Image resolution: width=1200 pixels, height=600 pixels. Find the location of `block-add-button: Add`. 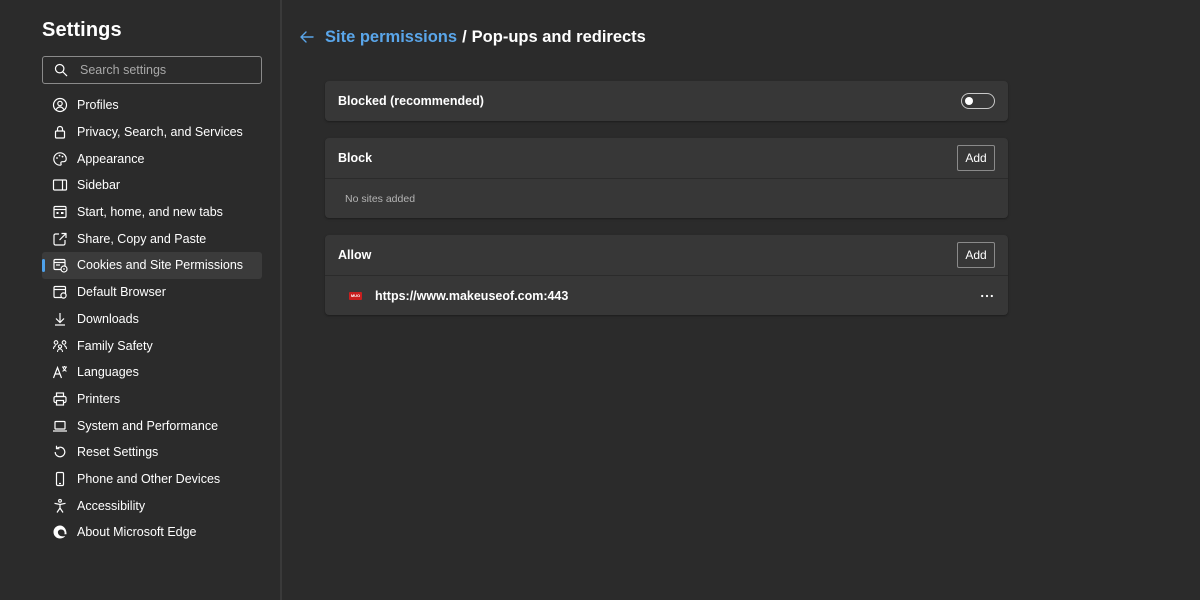

block-add-button: Add is located at coordinates (976, 158).